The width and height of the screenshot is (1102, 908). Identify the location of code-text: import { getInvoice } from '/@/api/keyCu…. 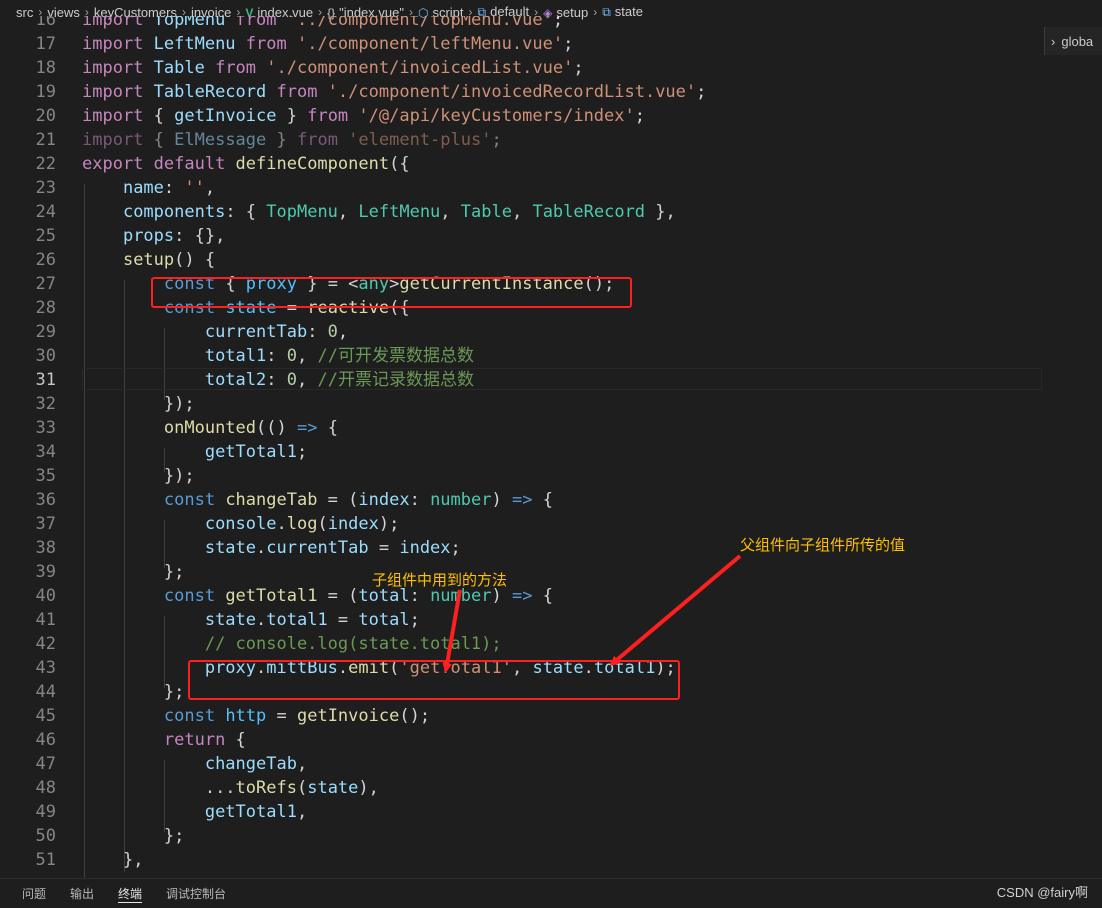
(363, 116).